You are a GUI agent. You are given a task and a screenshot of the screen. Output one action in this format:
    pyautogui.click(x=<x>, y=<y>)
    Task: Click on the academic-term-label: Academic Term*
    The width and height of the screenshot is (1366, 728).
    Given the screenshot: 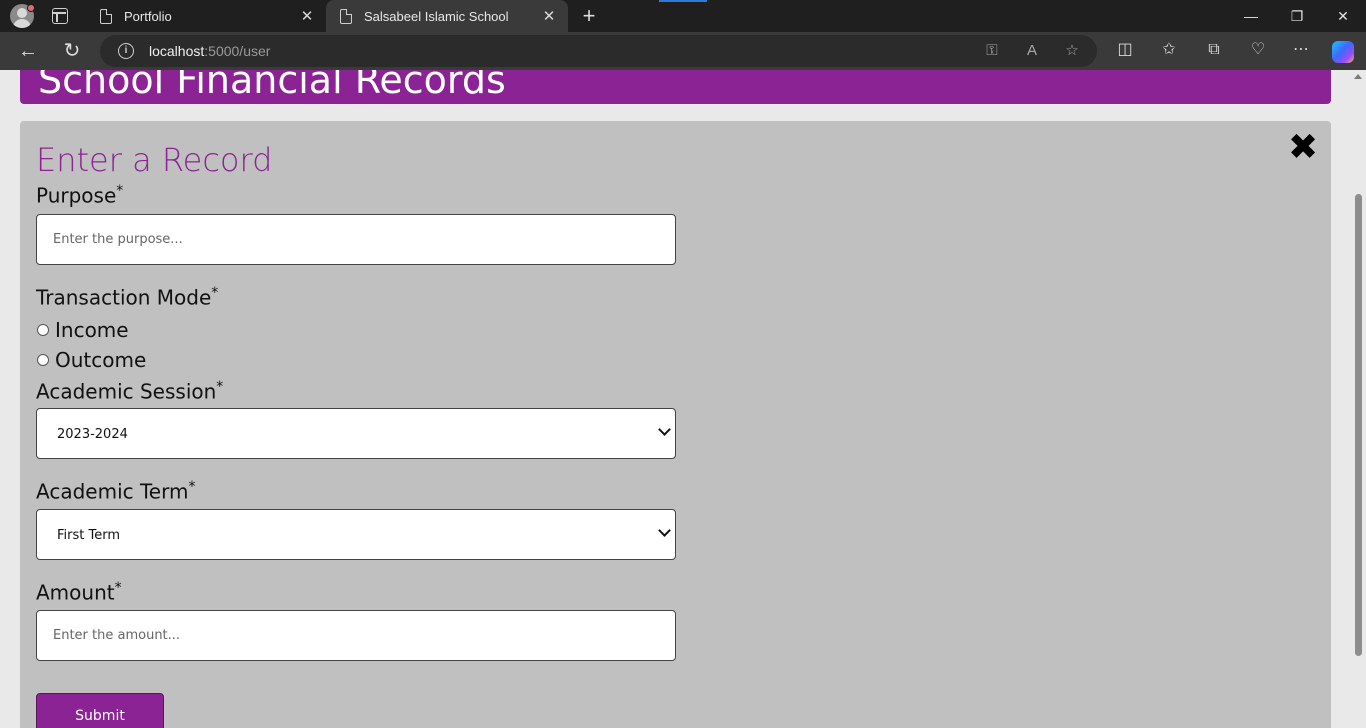 What is the action you would take?
    pyautogui.click(x=115, y=491)
    